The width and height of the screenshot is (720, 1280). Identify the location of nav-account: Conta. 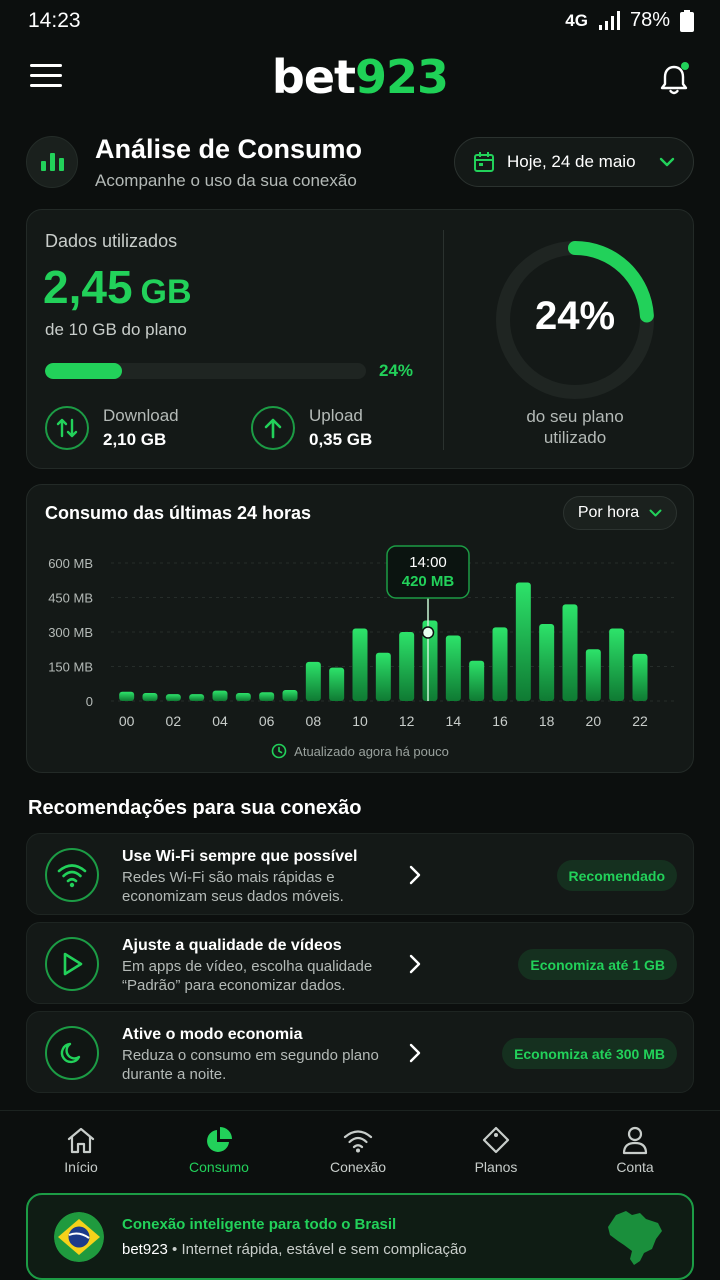
(635, 1150).